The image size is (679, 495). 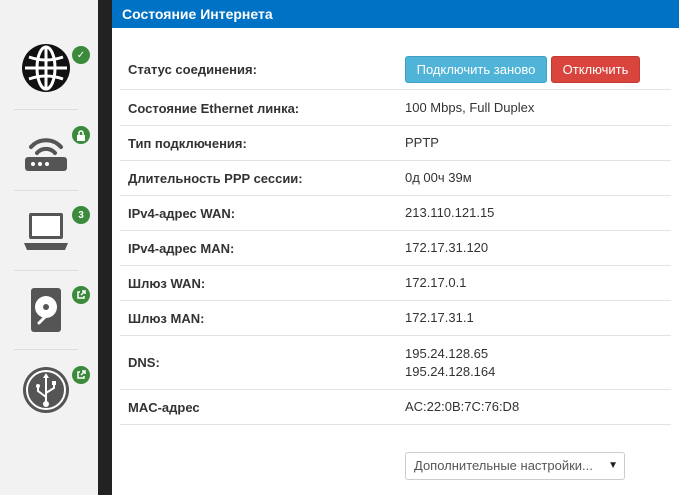 What do you see at coordinates (395, 363) in the screenshot?
I see `dns-row: DNS: 195.24.128.65 195.24.128.164` at bounding box center [395, 363].